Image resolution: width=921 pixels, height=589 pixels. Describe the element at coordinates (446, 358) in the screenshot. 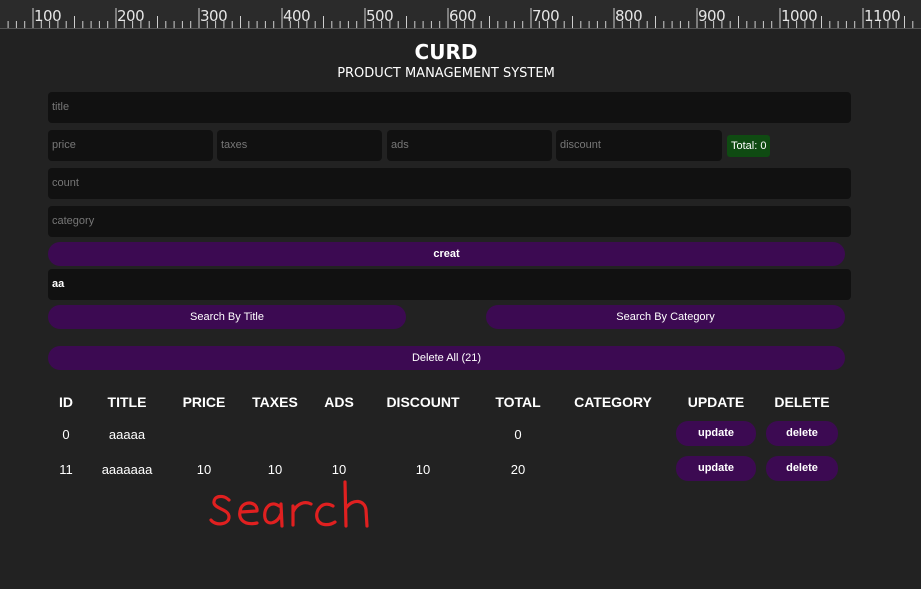

I see `delete-all-button: Delete All (21)` at that location.